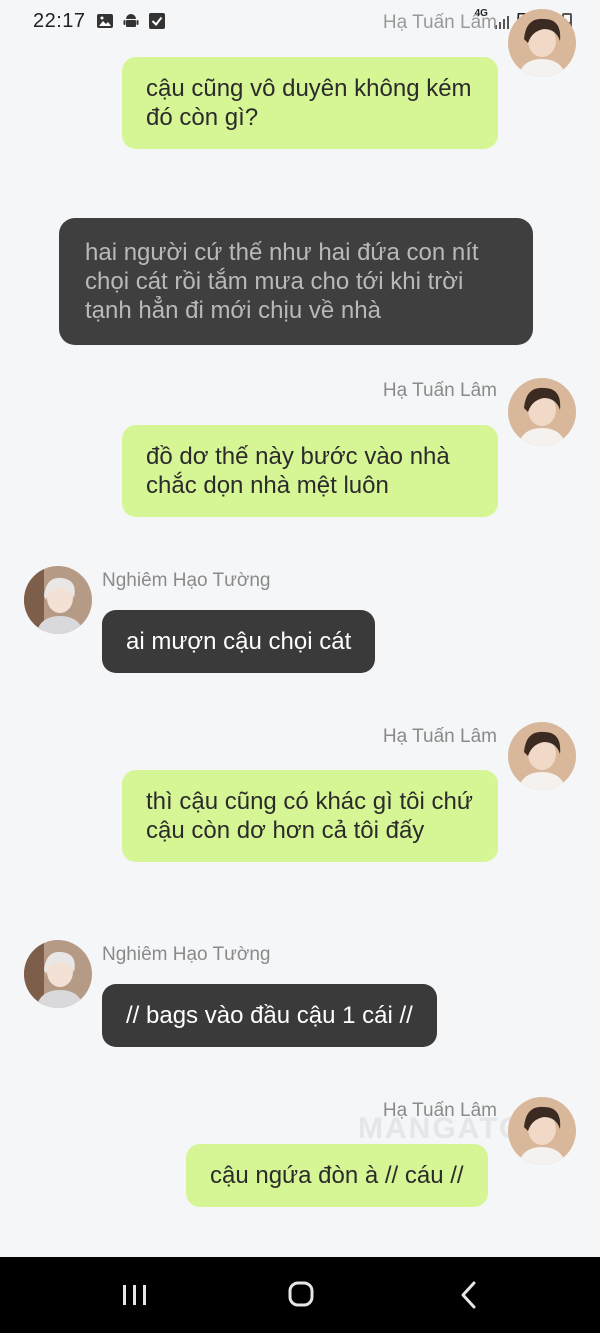  I want to click on message-bubble: ai mượn cậu chọi cát, so click(239, 641).